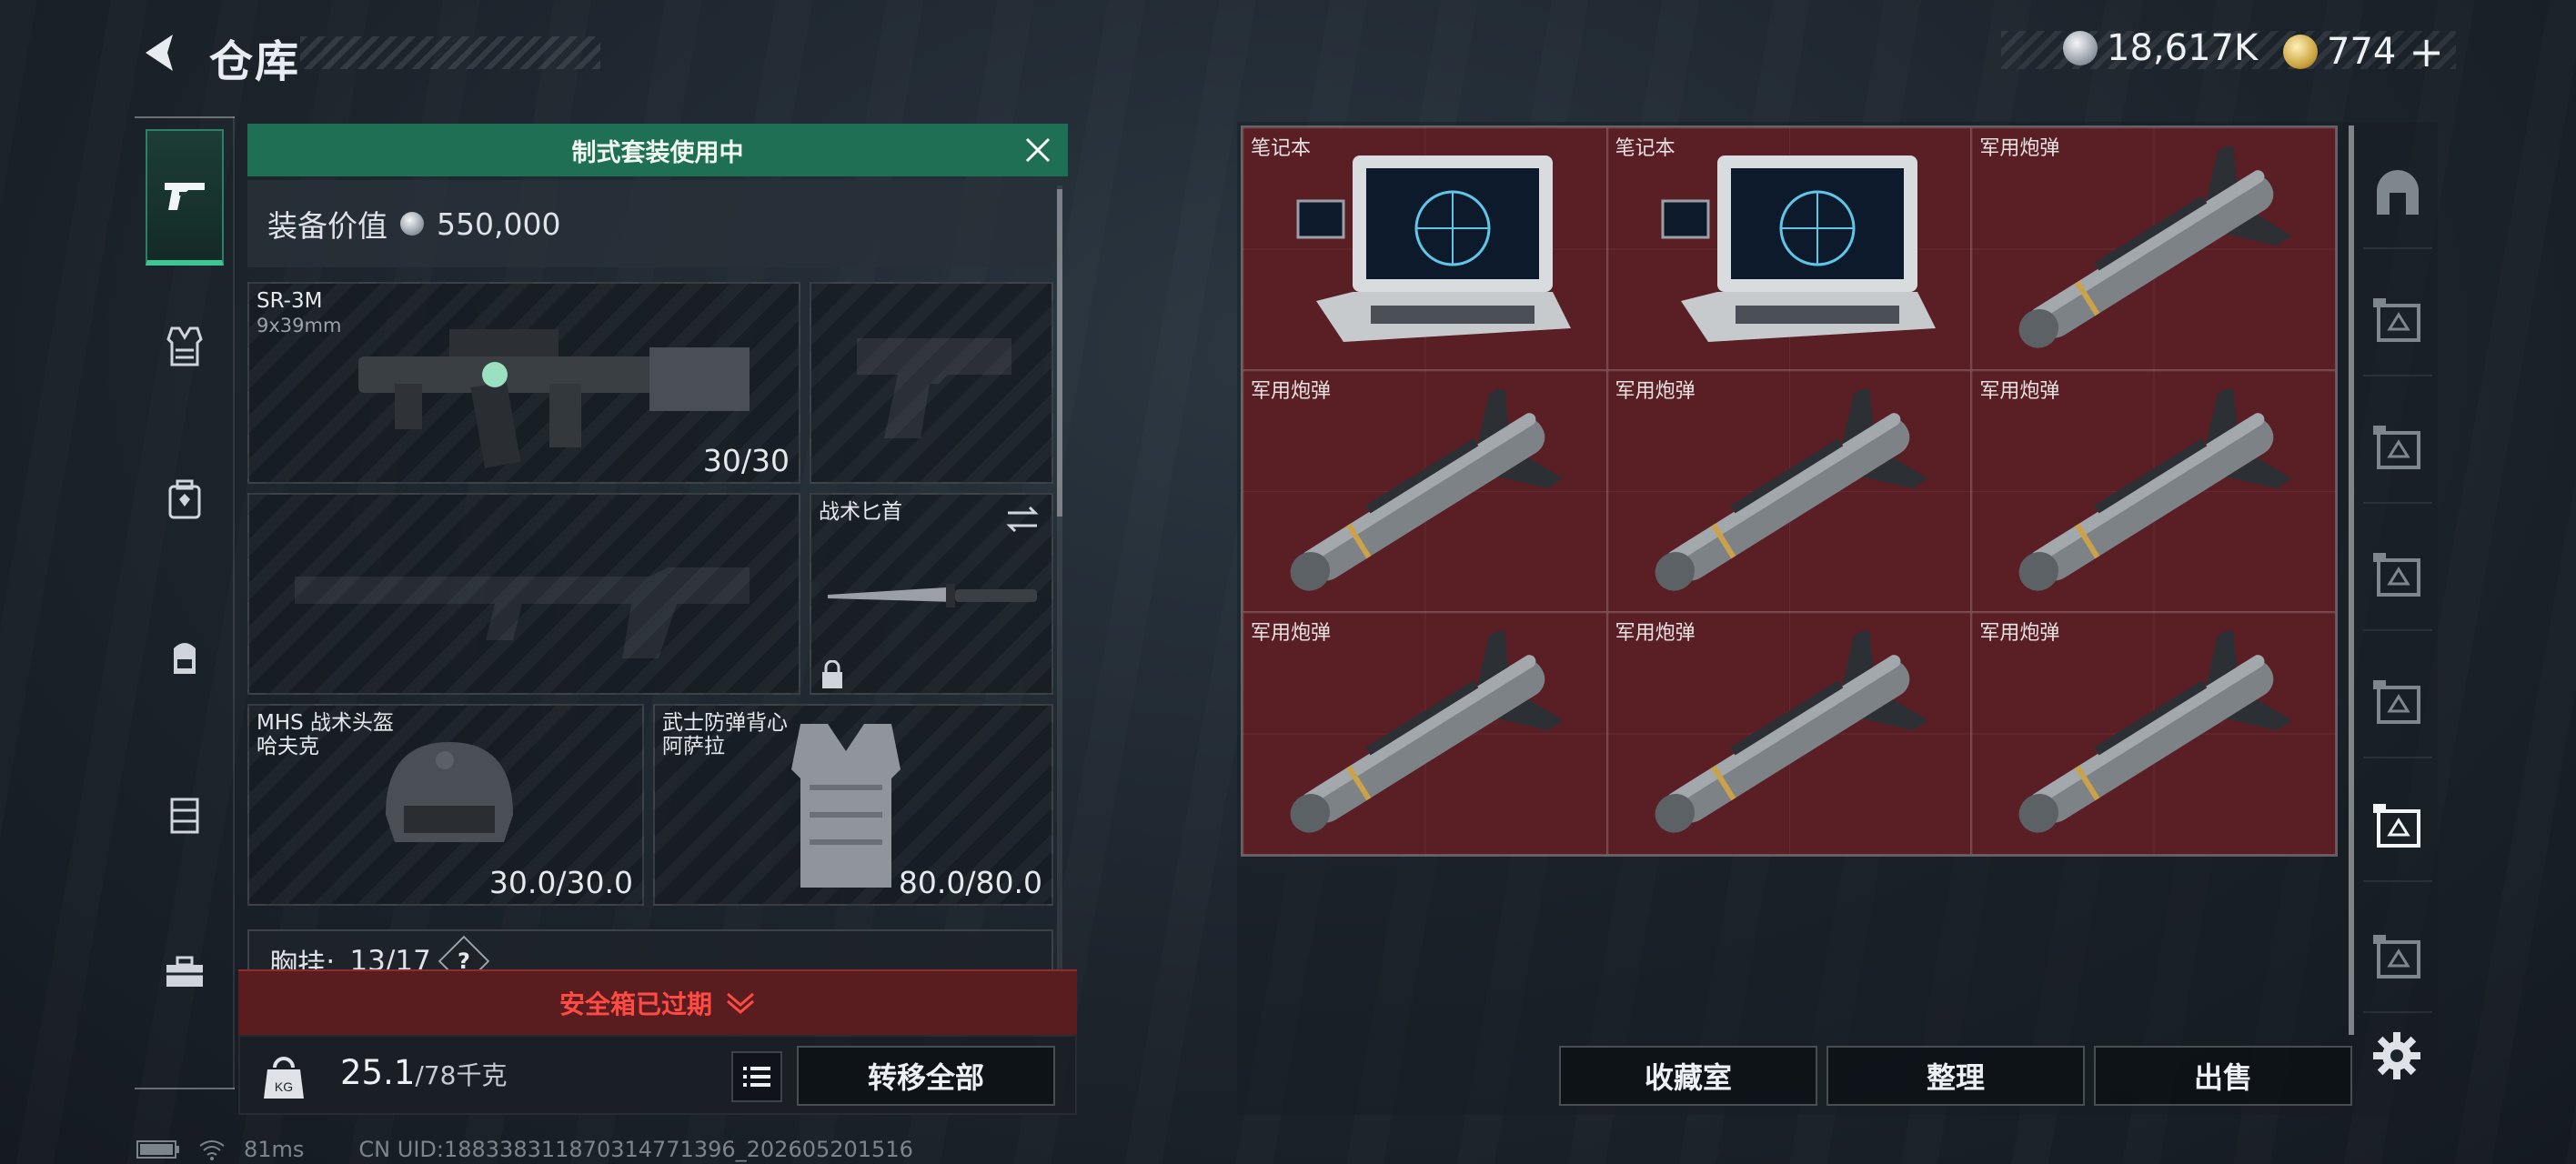 This screenshot has width=2576, height=1164. I want to click on stash-level-iv-icon, so click(2396, 575).